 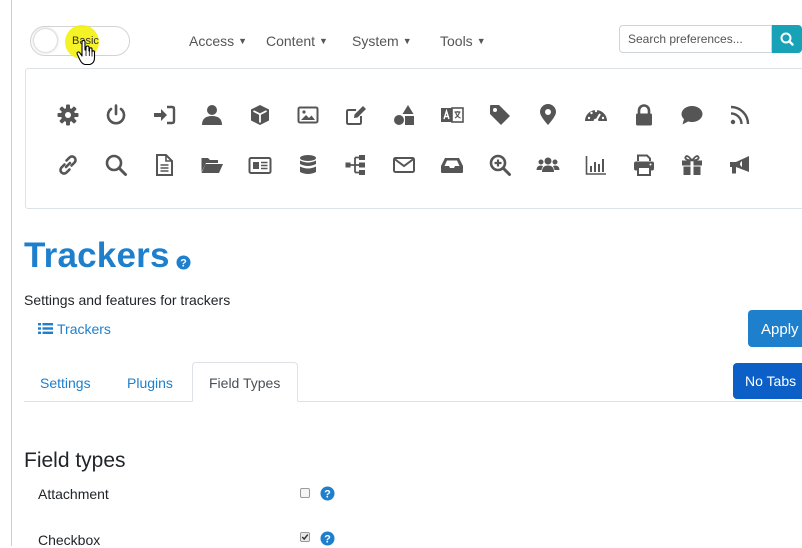 What do you see at coordinates (356, 115) in the screenshot?
I see `edit-icon` at bounding box center [356, 115].